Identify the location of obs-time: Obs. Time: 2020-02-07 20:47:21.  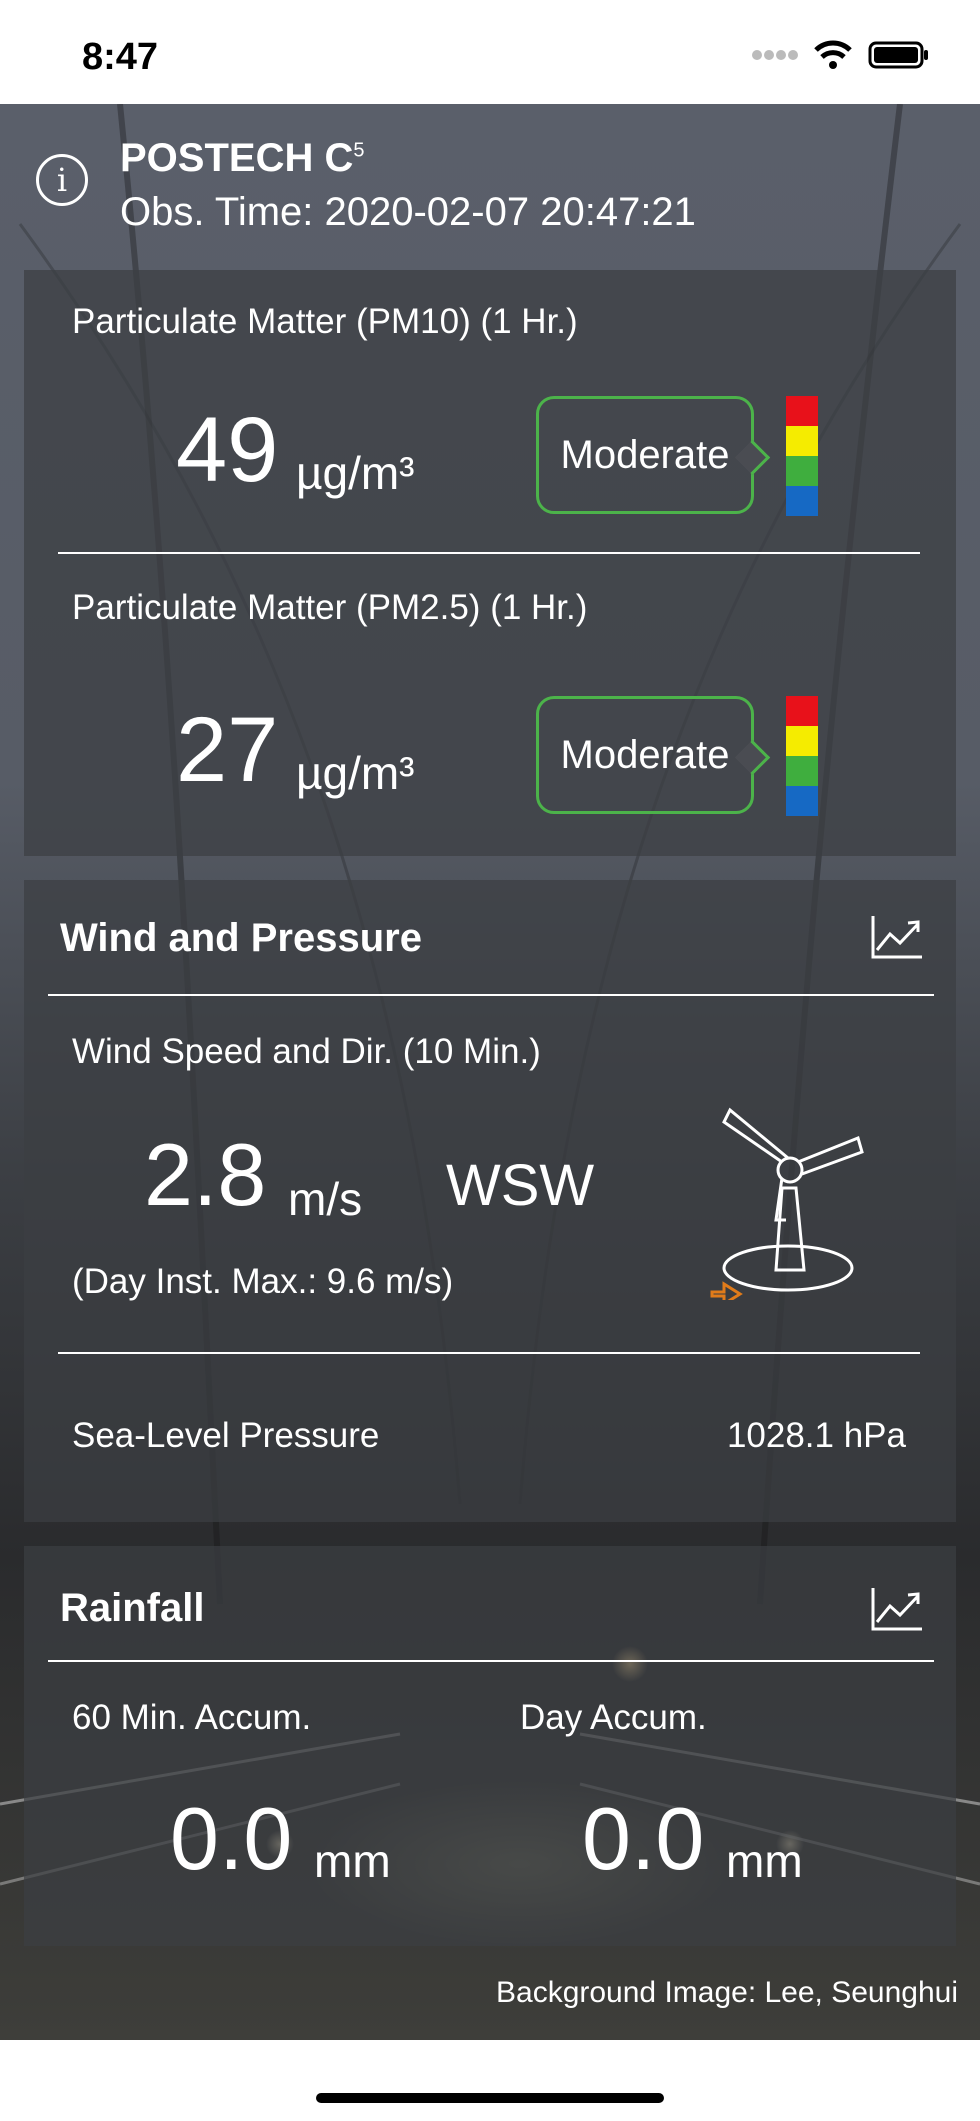
(408, 212).